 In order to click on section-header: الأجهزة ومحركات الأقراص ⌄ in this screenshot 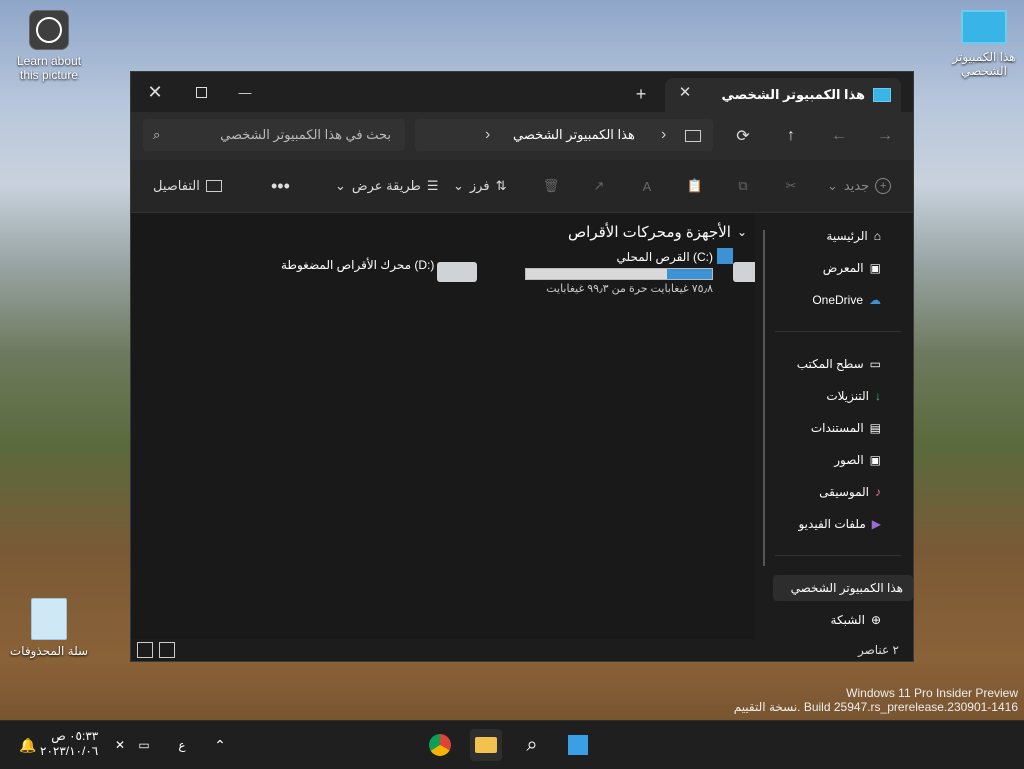, I will do `click(657, 232)`.